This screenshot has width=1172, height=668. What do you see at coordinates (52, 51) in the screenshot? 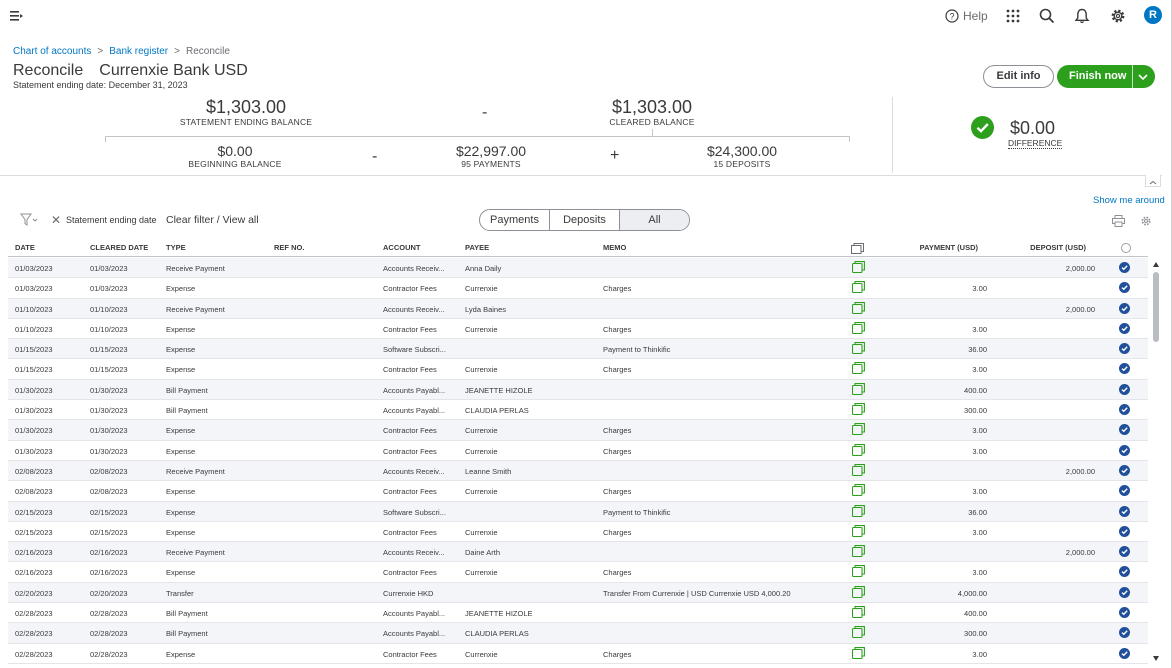
I see `breadcrumb-chart-of-accounts: Chart of accounts` at bounding box center [52, 51].